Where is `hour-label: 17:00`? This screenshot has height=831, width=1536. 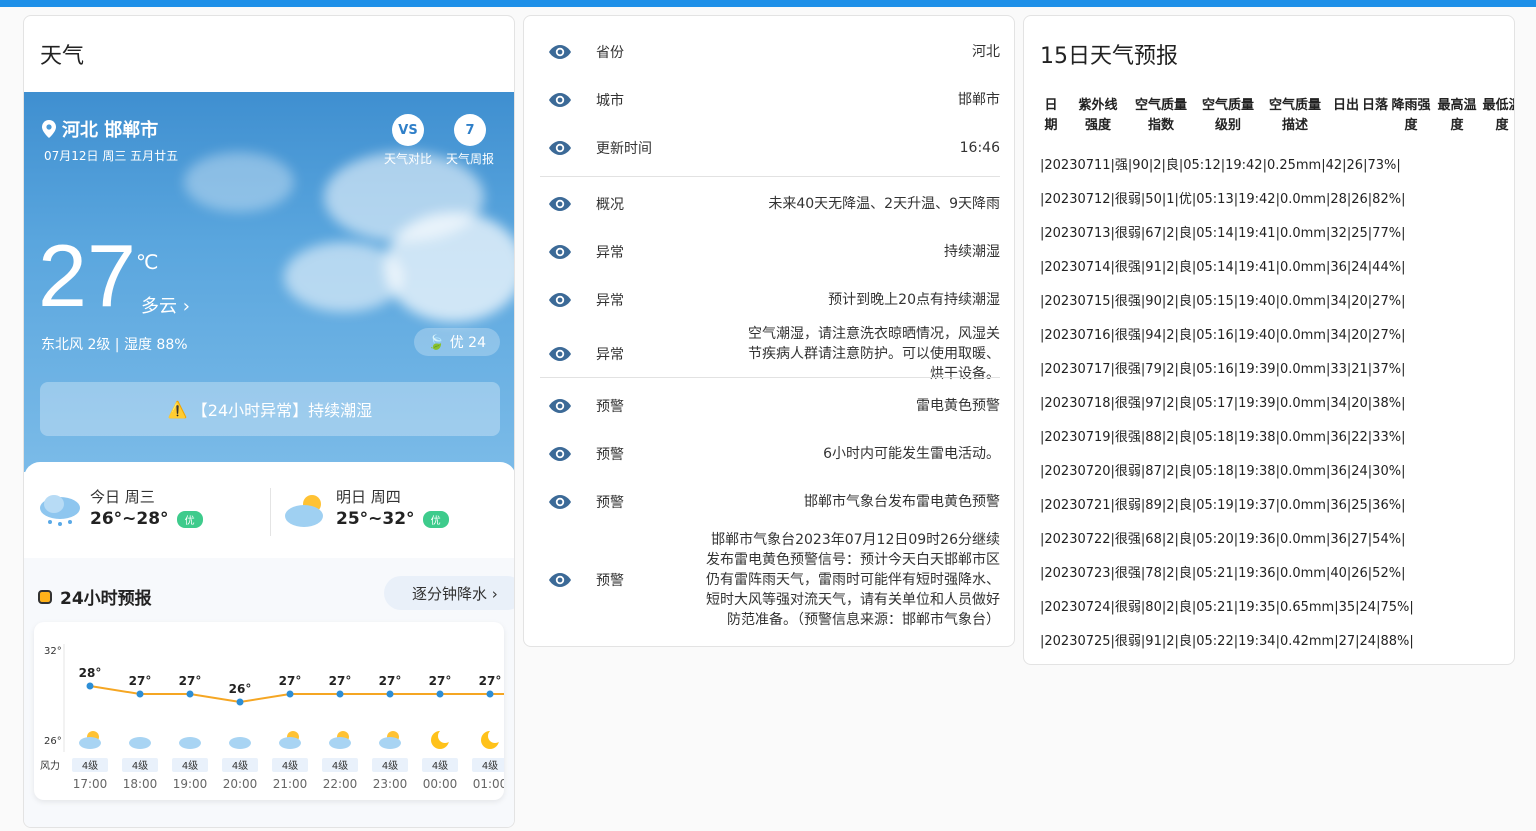 hour-label: 17:00 is located at coordinates (90, 784).